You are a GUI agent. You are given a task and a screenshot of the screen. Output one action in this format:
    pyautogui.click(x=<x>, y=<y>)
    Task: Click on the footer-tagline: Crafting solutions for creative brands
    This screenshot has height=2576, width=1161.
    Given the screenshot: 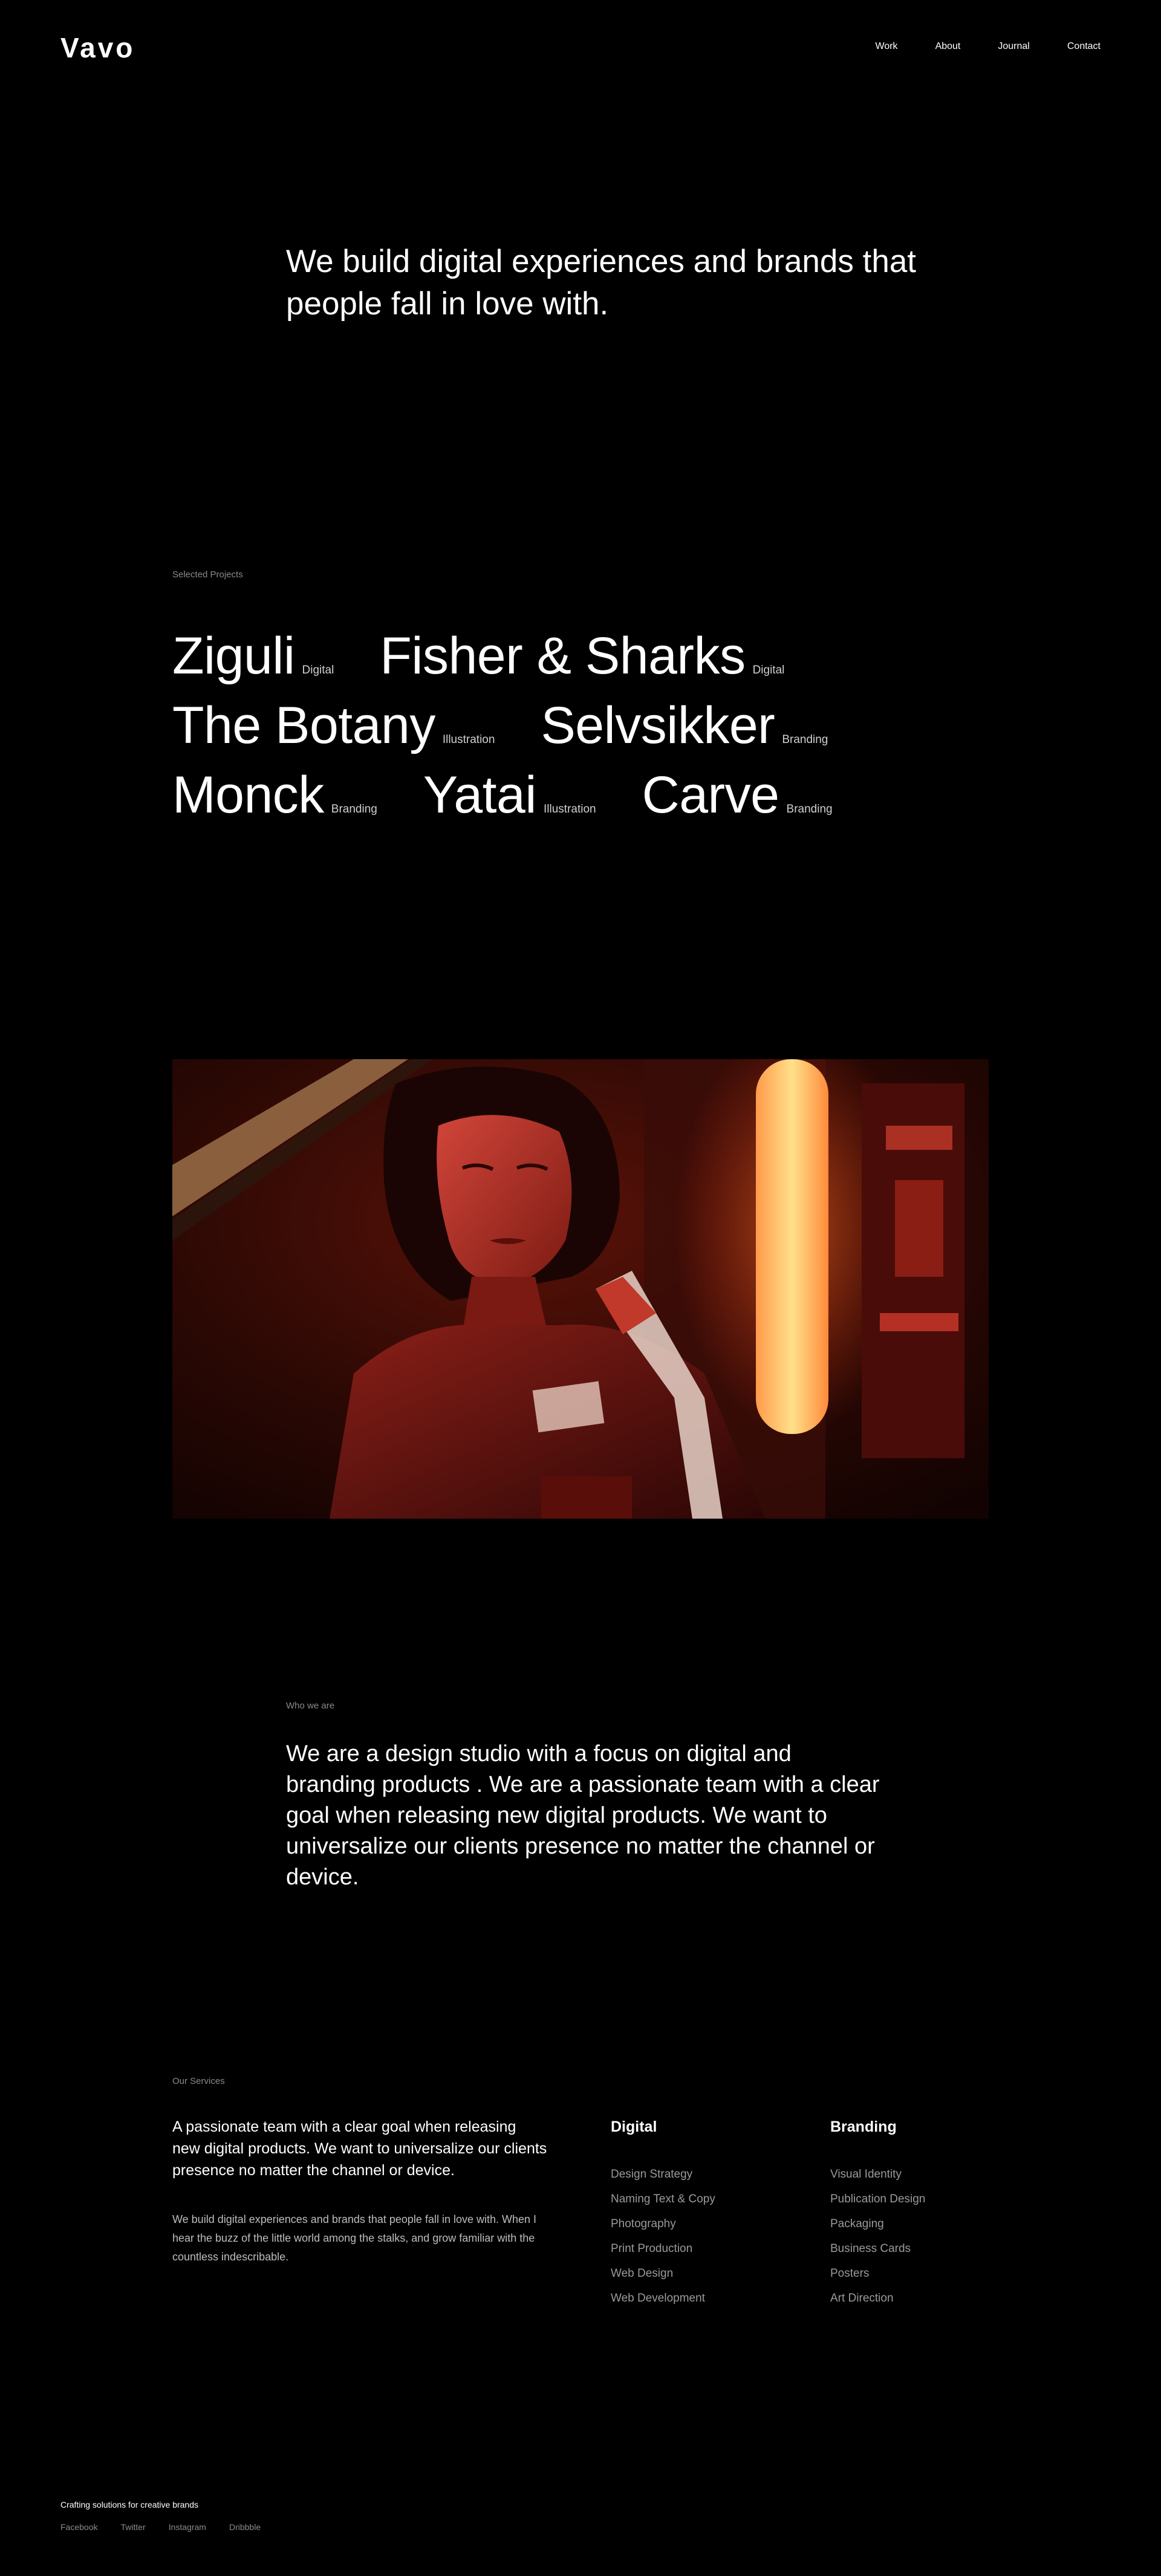 What is the action you would take?
    pyautogui.click(x=129, y=2505)
    